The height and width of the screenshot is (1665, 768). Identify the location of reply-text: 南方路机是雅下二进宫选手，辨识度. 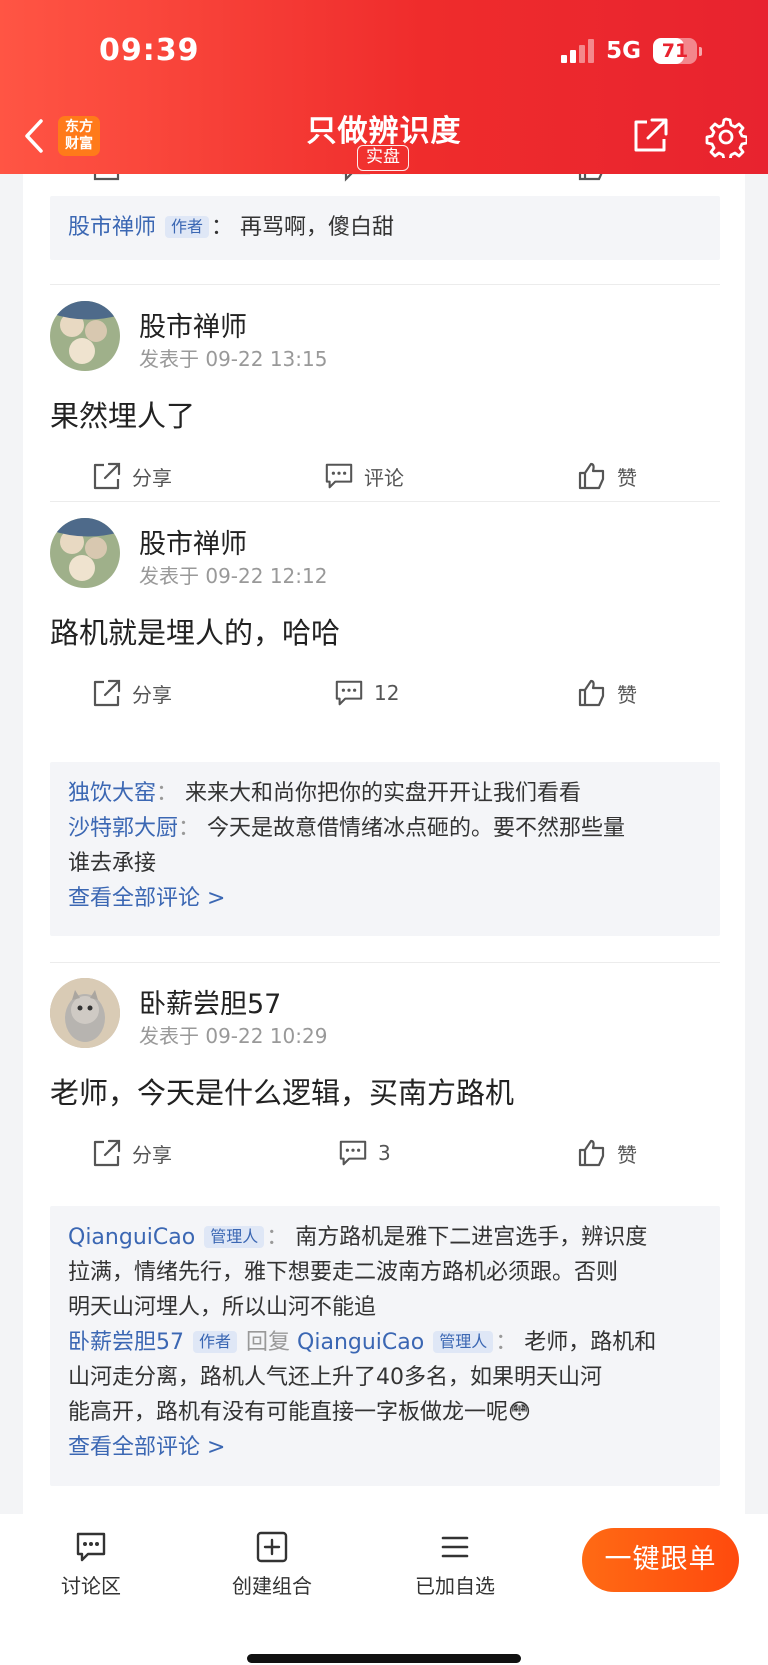
(471, 1237).